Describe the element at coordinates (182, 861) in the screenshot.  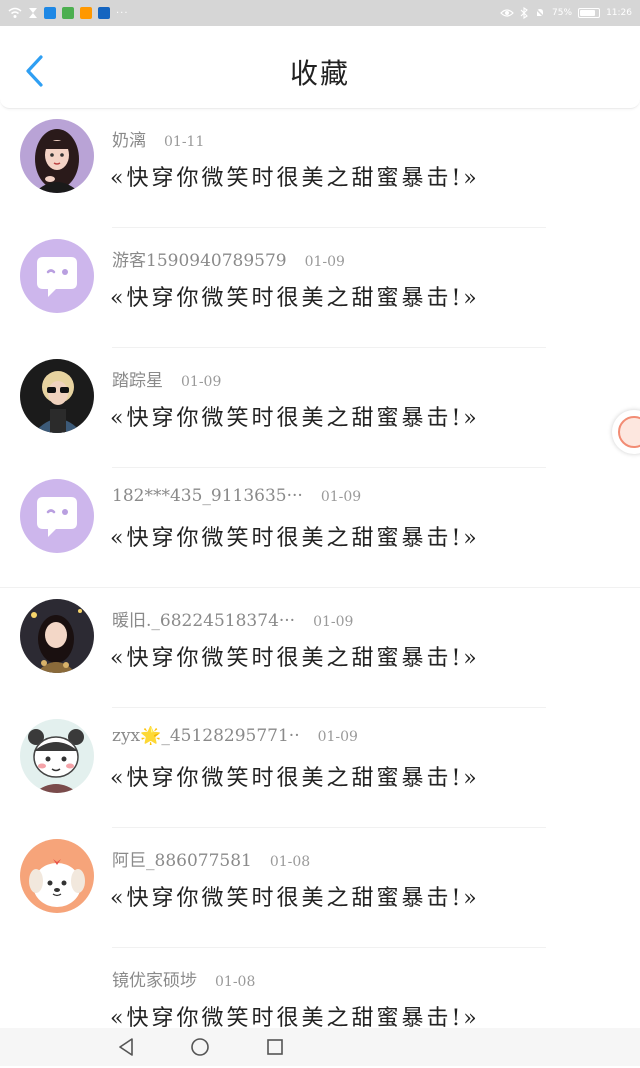
I see `username: 阿巨_886077581` at that location.